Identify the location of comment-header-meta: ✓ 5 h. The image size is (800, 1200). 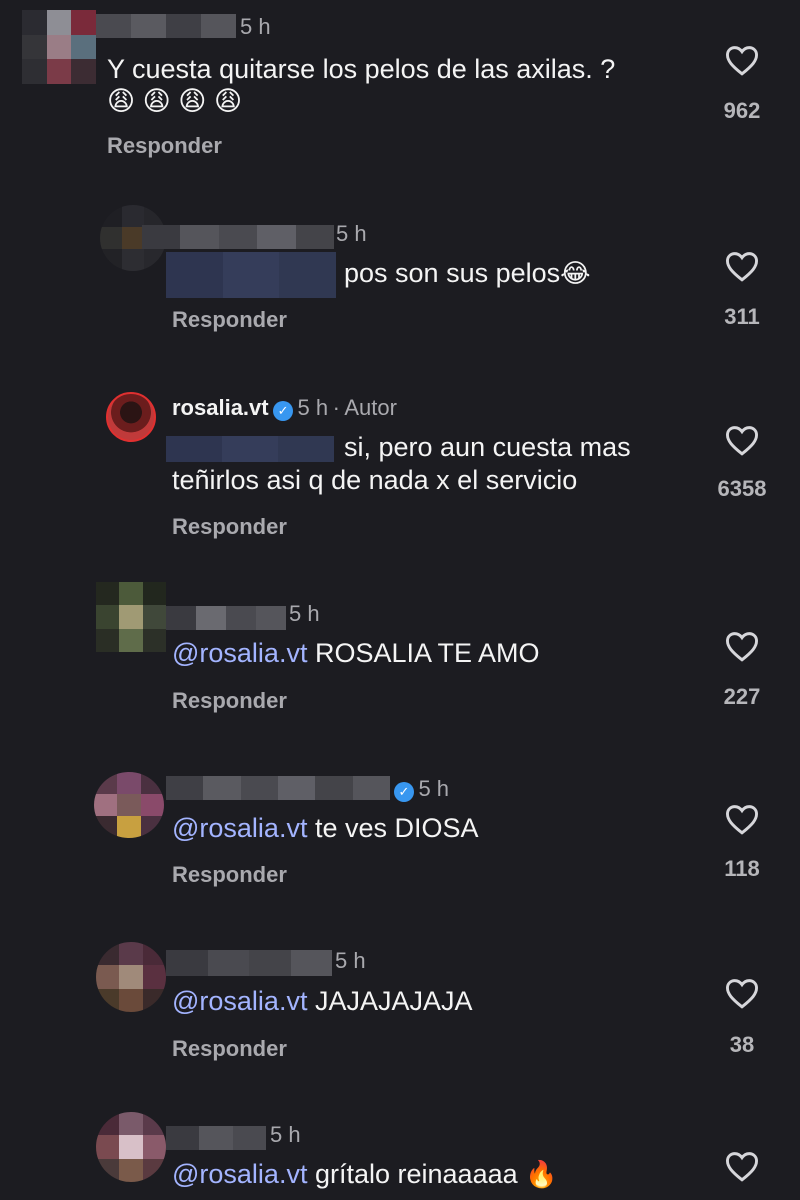
(421, 789).